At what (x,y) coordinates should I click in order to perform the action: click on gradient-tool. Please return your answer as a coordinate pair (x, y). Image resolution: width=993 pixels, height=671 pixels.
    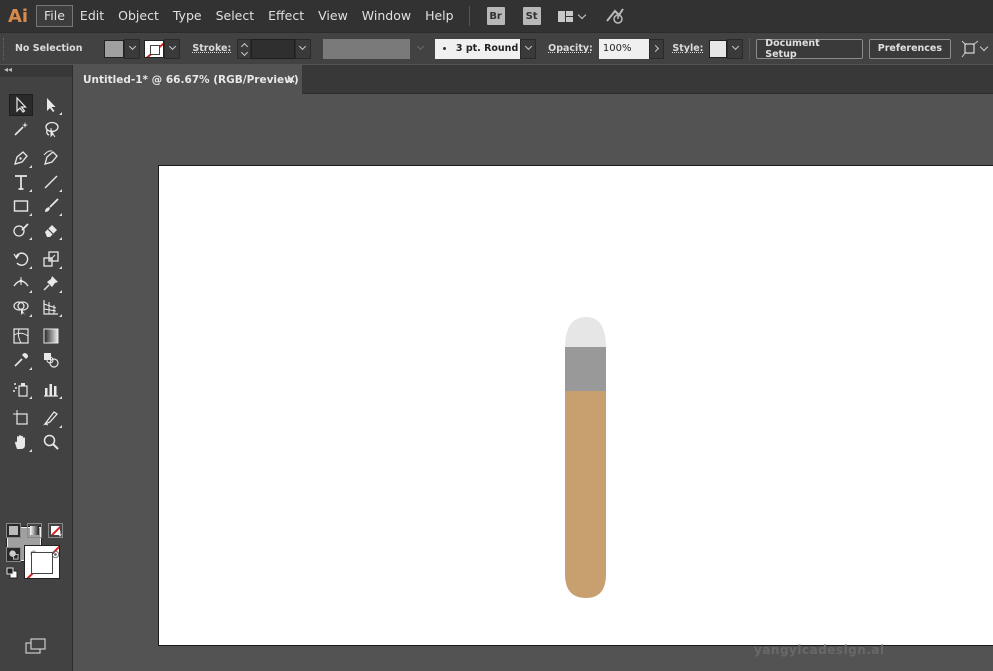
    Looking at the image, I should click on (51, 336).